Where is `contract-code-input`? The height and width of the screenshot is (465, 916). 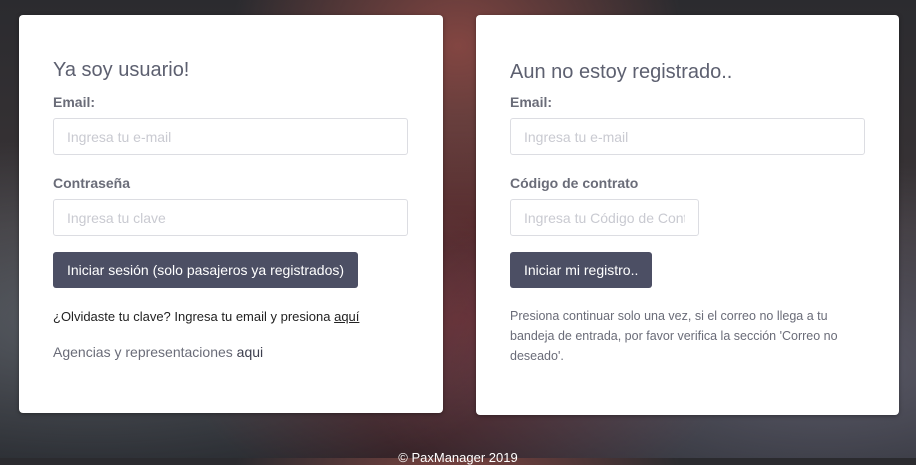
contract-code-input is located at coordinates (604, 217).